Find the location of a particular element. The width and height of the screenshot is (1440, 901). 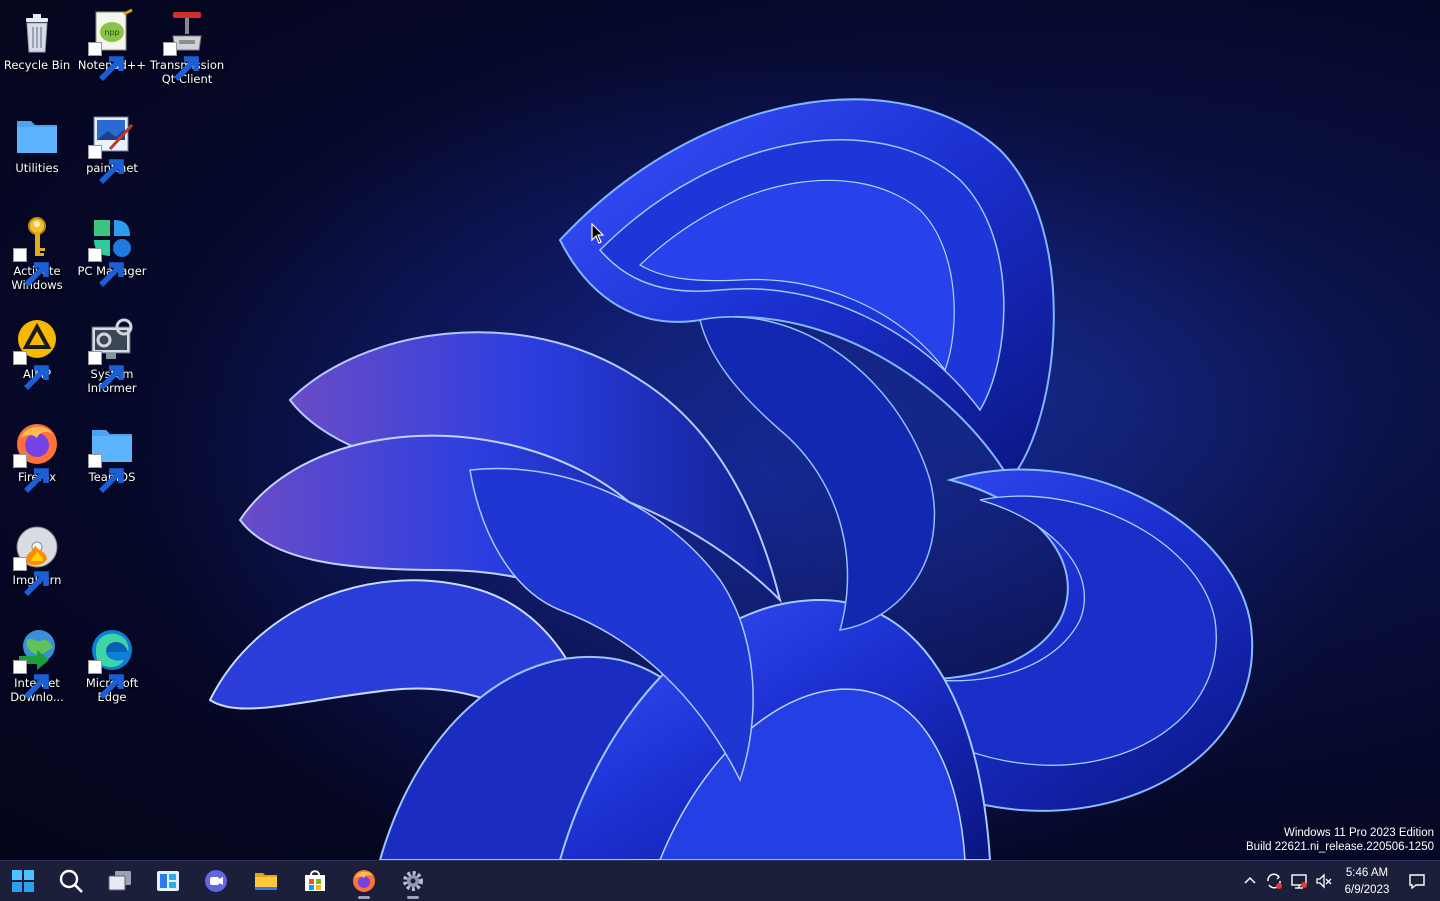

key-icon is located at coordinates (37, 250).